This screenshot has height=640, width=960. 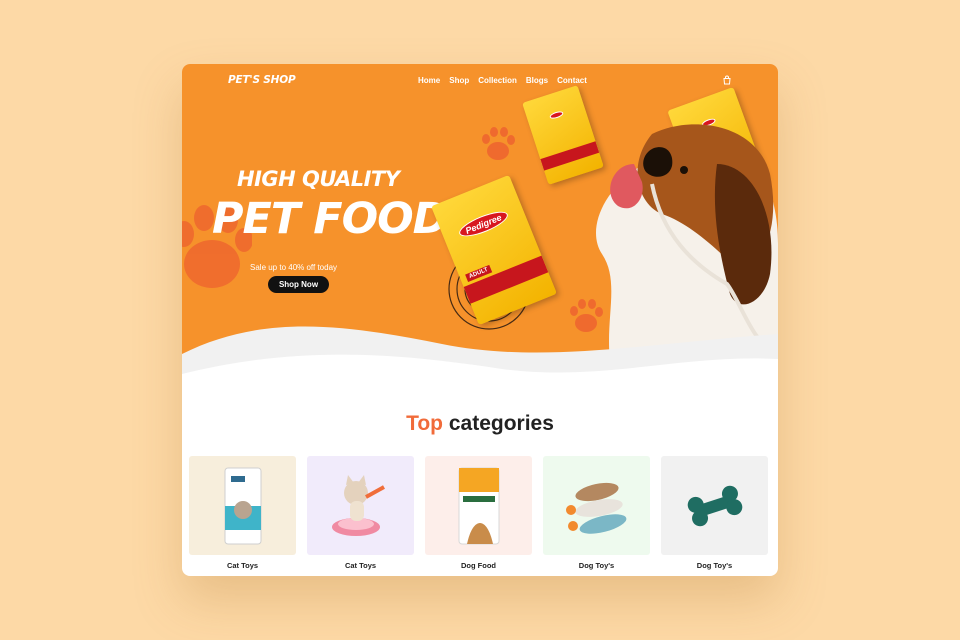 I want to click on hero-headline-top: HIGH QUALITY, so click(x=318, y=179).